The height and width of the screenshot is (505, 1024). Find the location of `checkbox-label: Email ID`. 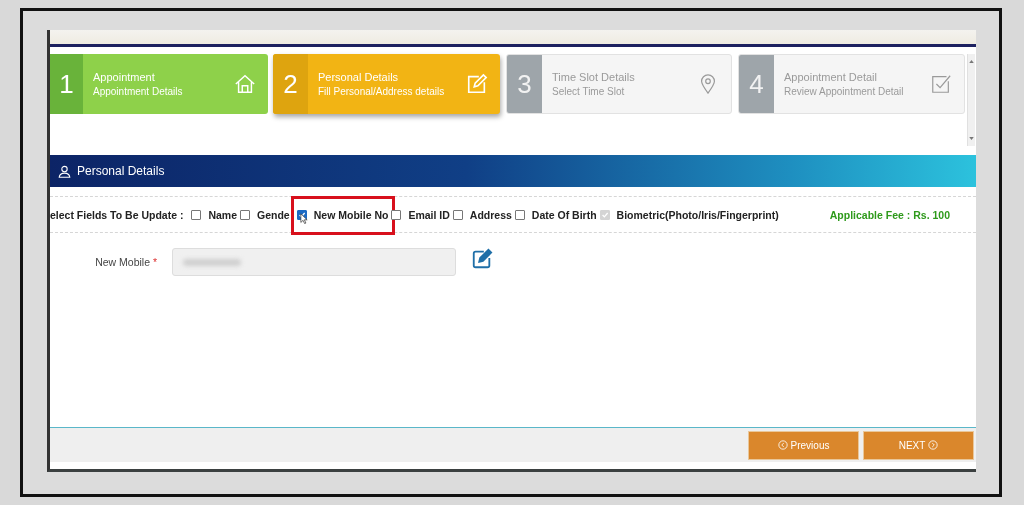

checkbox-label: Email ID is located at coordinates (429, 214).